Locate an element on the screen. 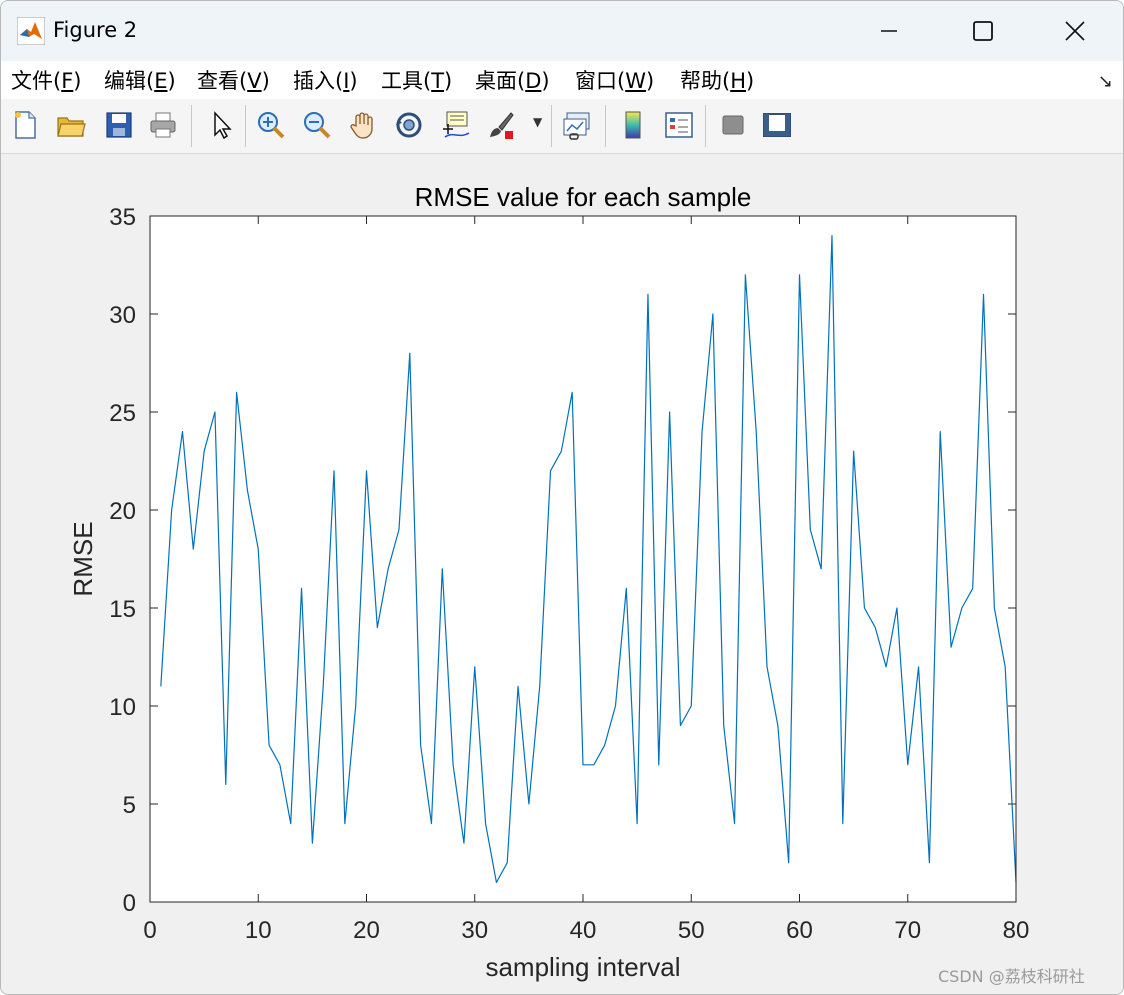 The height and width of the screenshot is (995, 1124). show-plot-tools-button is located at coordinates (777, 125).